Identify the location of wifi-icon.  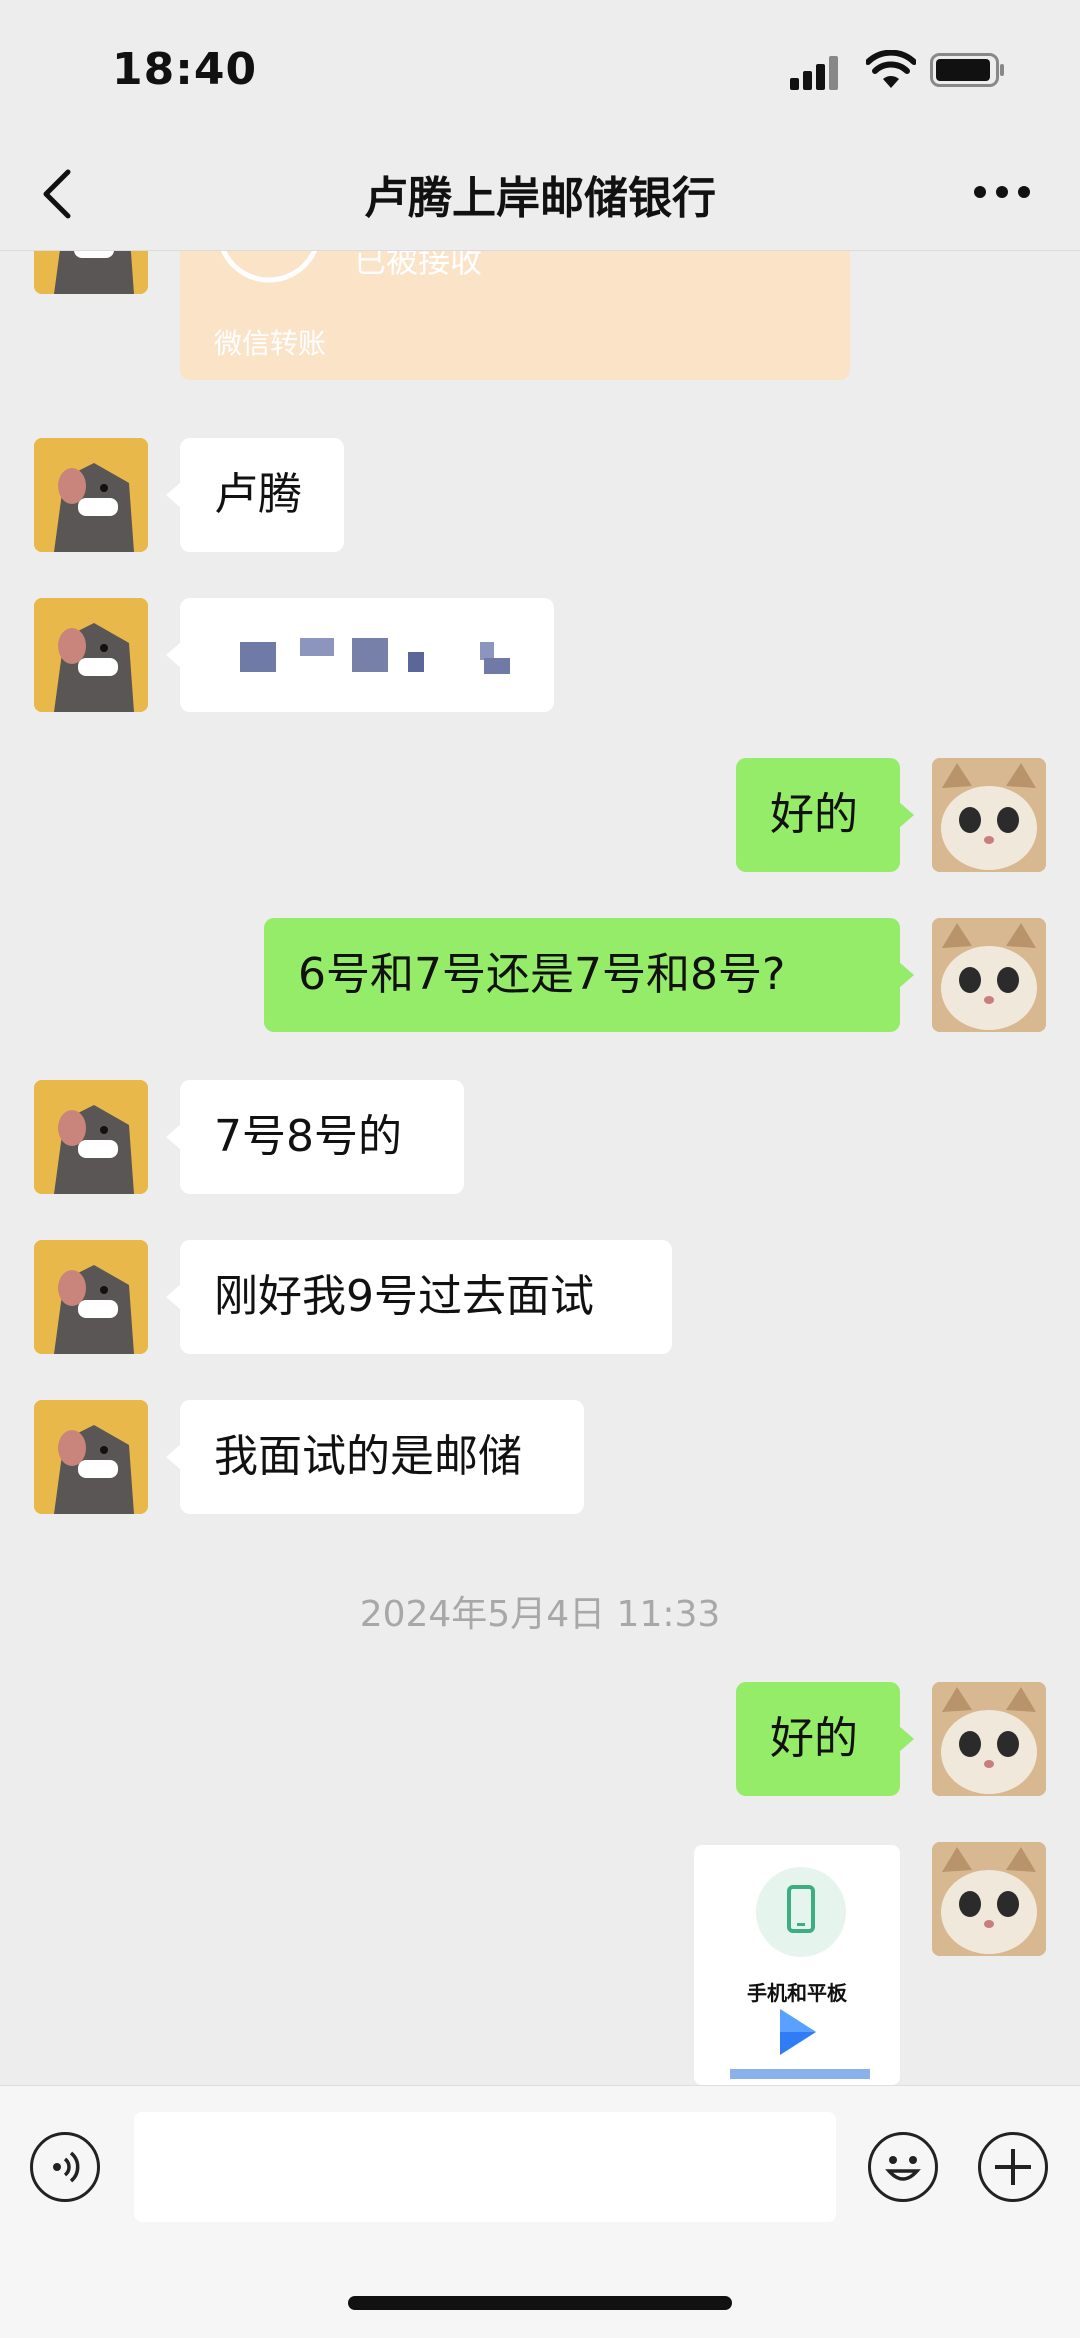
(891, 69).